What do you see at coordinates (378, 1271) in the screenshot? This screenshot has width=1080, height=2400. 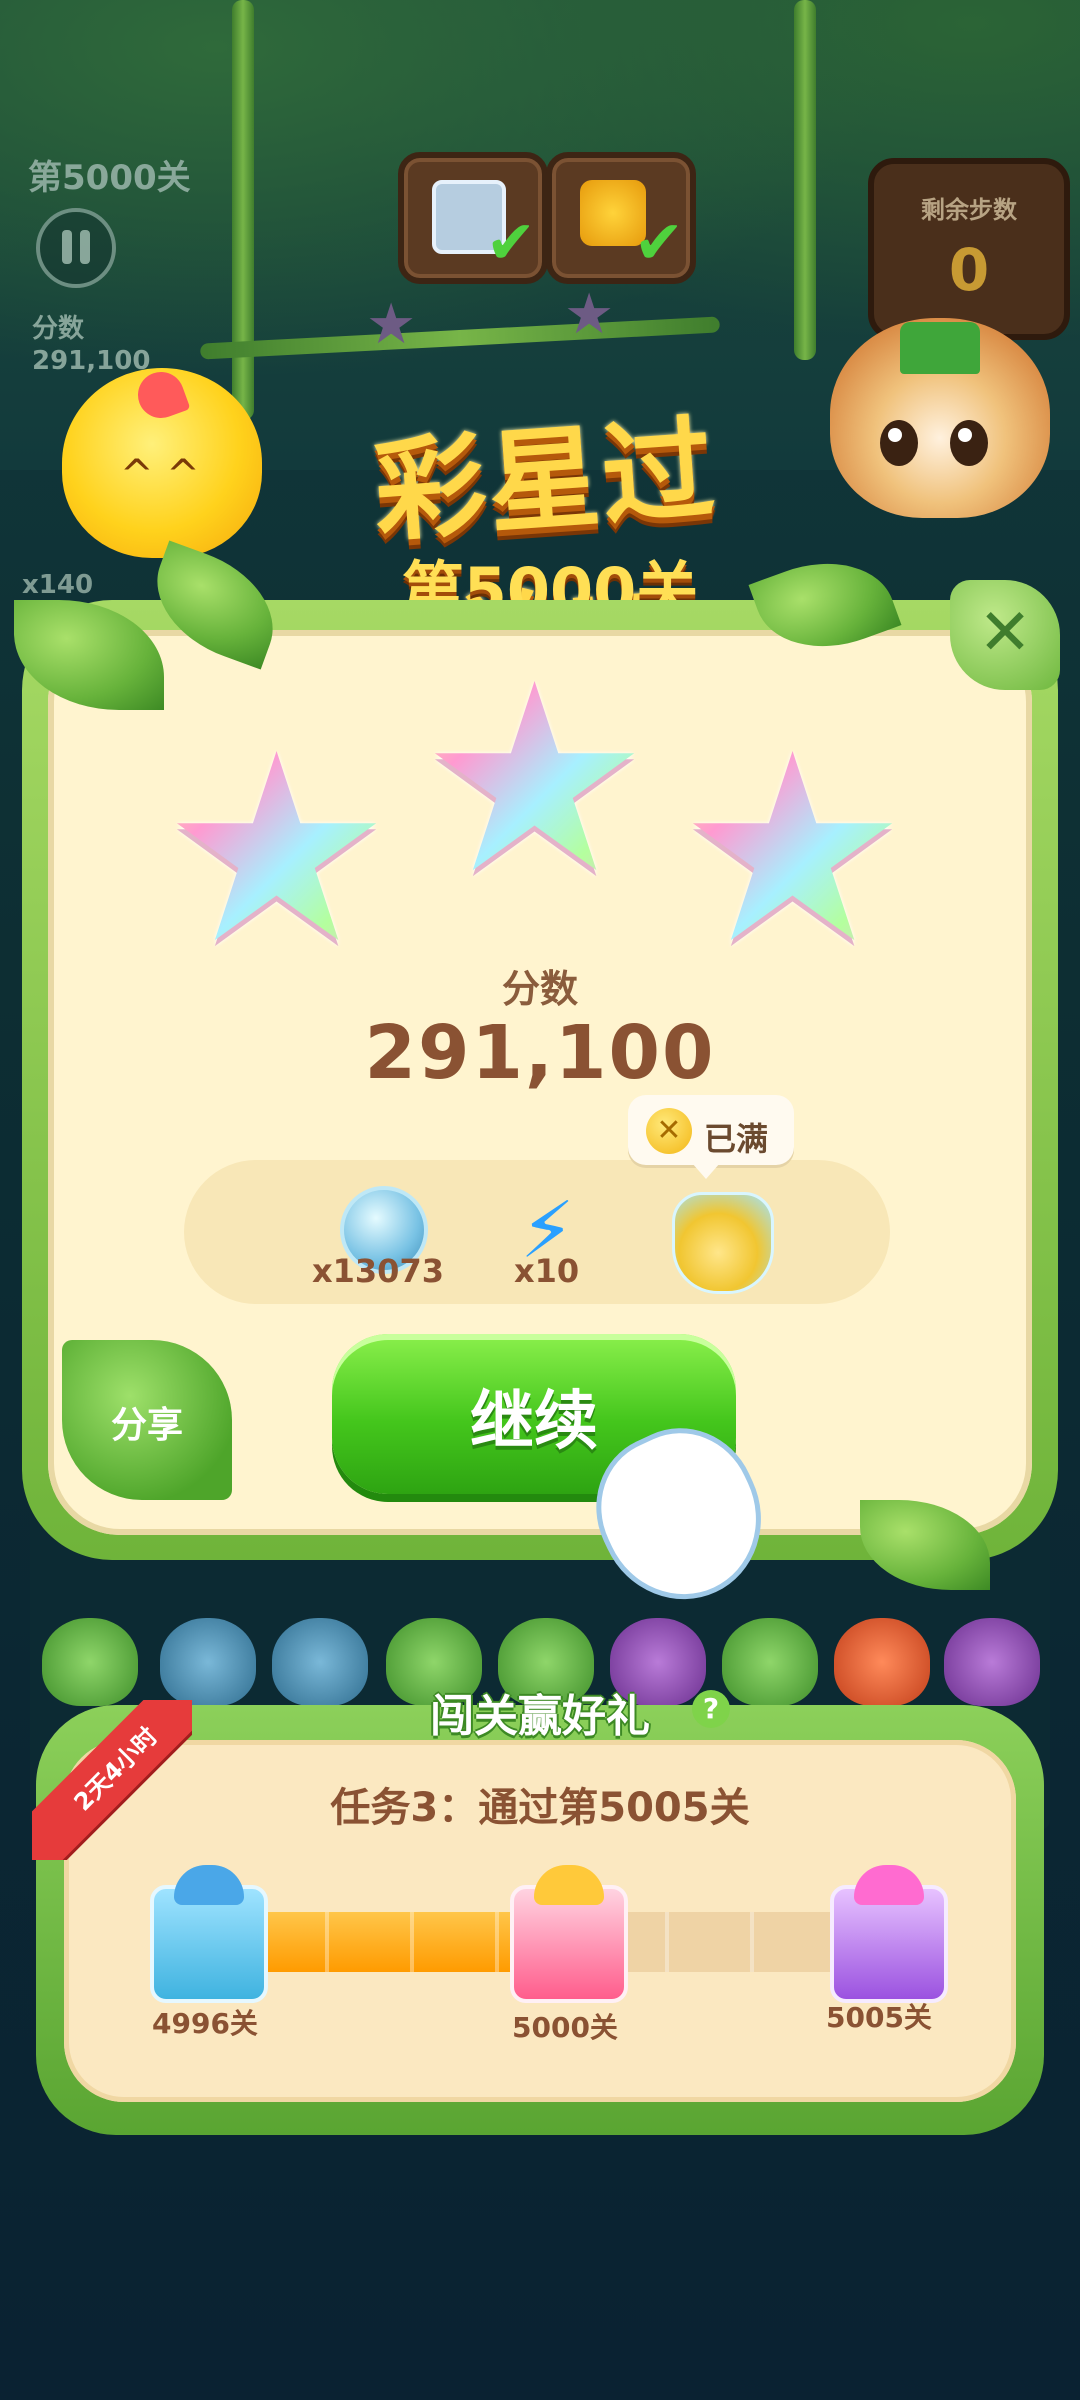 I see `reward-count-coins: x13073` at bounding box center [378, 1271].